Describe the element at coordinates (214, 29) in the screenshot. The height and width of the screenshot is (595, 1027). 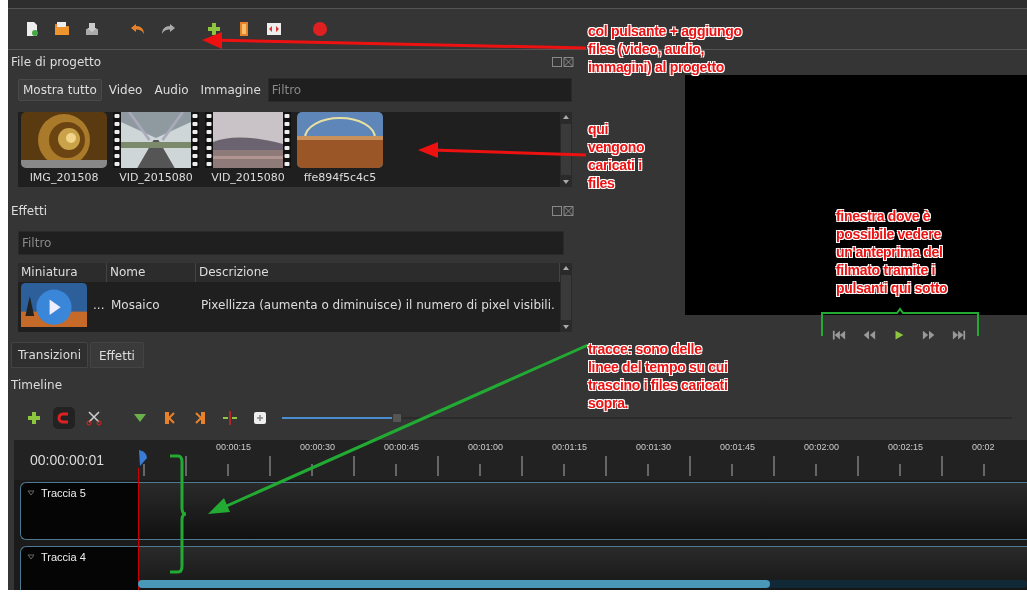
I see `add-icon` at that location.